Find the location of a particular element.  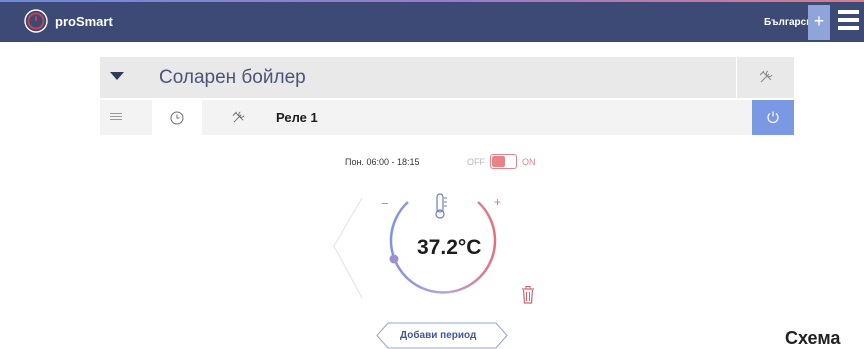

device-settings-button is located at coordinates (765, 77).